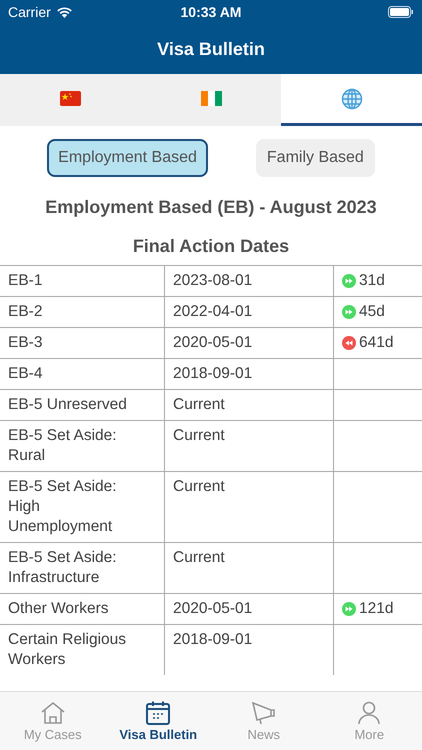  What do you see at coordinates (372, 281) in the screenshot?
I see `table-cell: 31d` at bounding box center [372, 281].